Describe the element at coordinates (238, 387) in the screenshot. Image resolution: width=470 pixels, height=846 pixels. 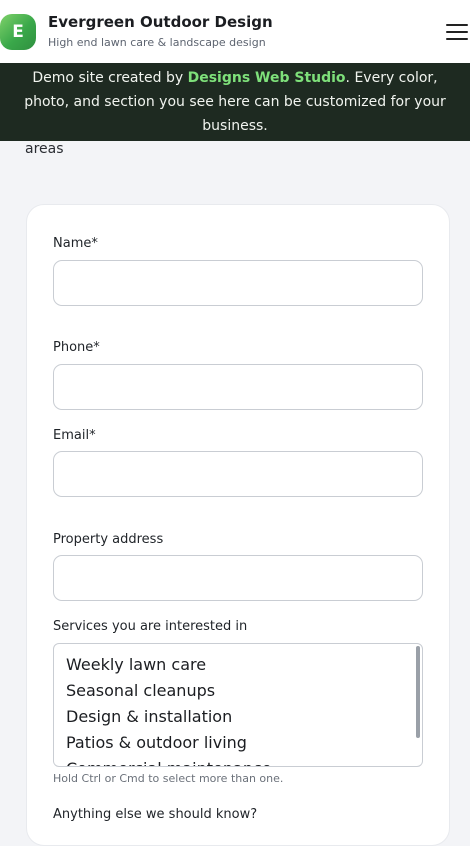
I see `phone-input` at that location.